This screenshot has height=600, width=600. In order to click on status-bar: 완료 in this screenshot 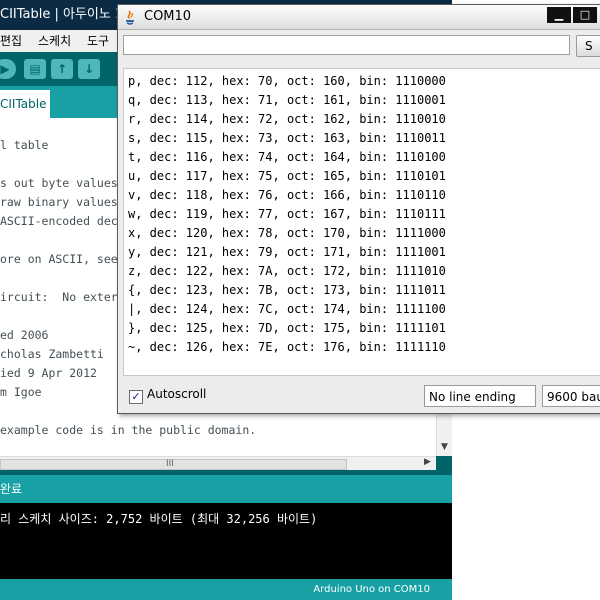, I will do `click(226, 489)`.